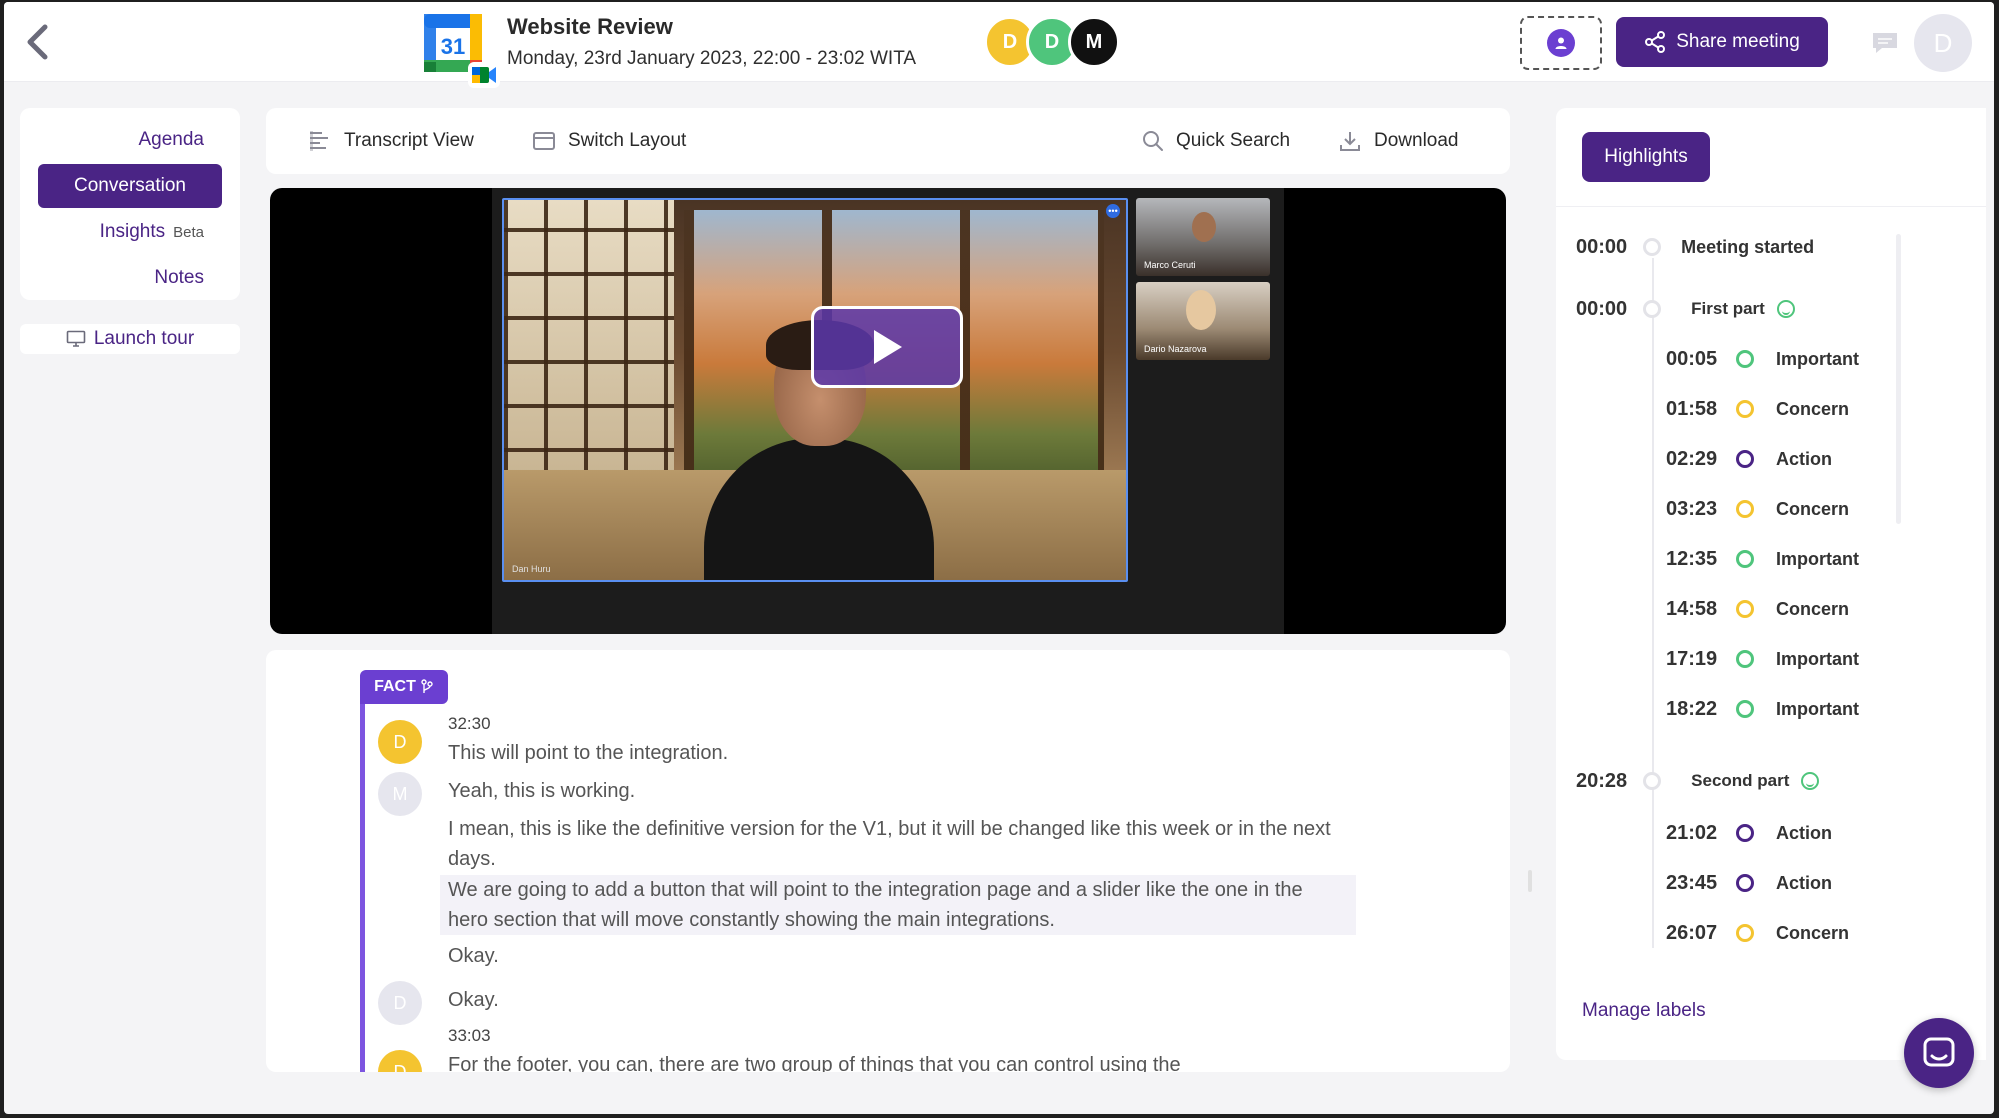 The image size is (1999, 1118). What do you see at coordinates (1757, 409) in the screenshot?
I see `highlight-item: 01:58 Concern` at bounding box center [1757, 409].